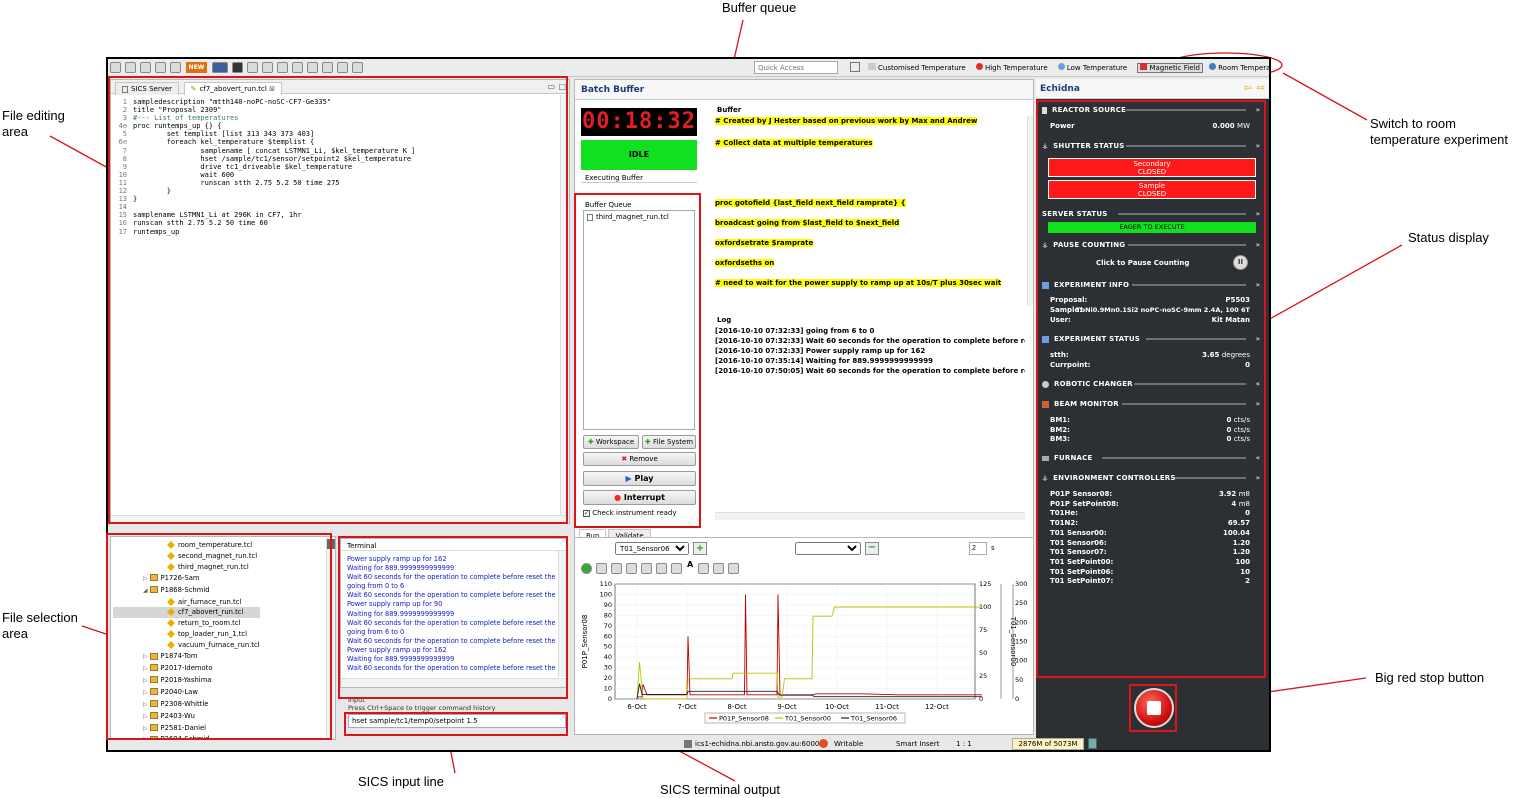  Describe the element at coordinates (551, 86) in the screenshot. I see `minimize-icon: ▭` at that location.